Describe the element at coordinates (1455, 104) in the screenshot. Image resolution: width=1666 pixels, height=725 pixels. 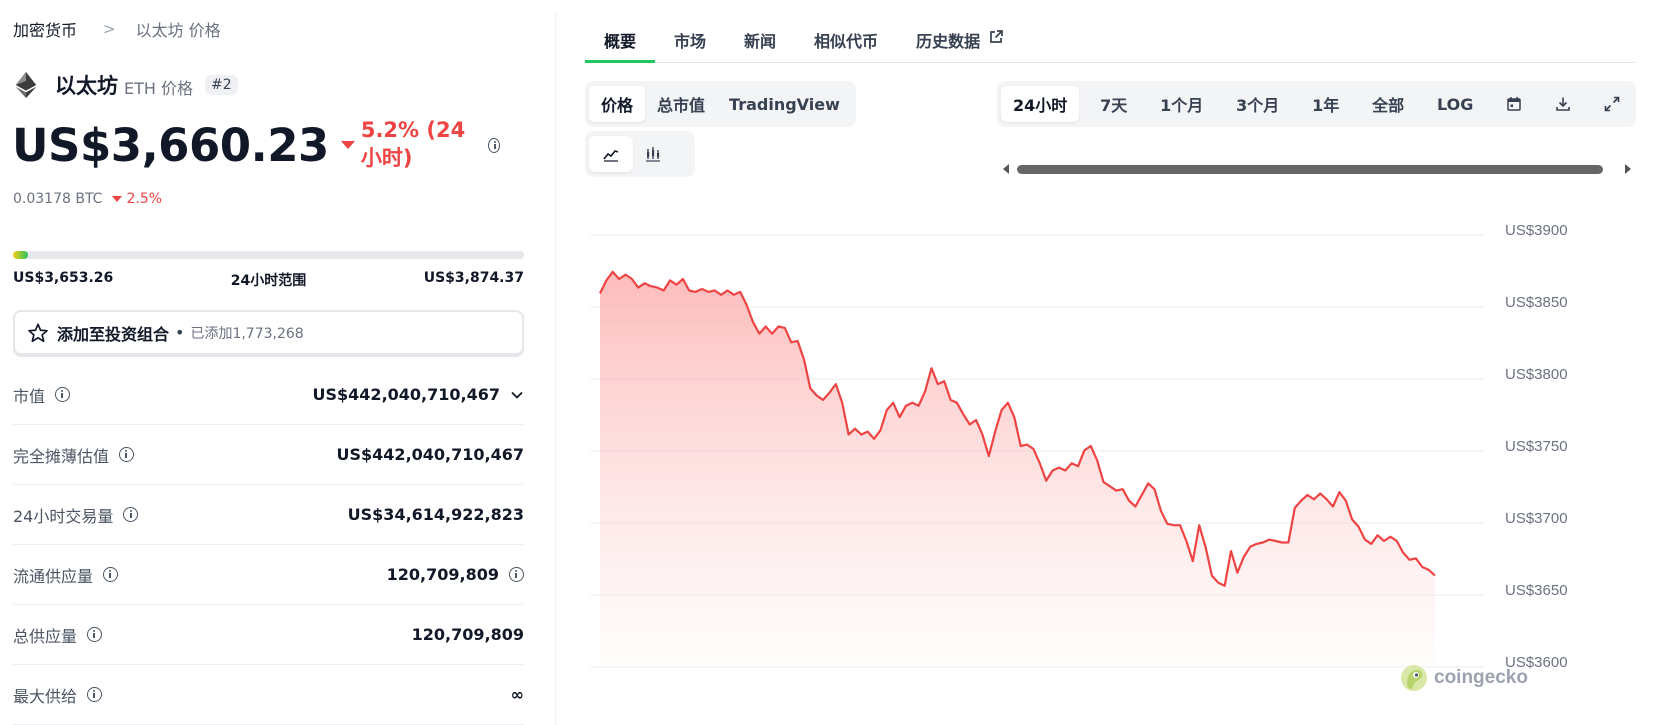
I see `log-scale-toggle: LOG` at that location.